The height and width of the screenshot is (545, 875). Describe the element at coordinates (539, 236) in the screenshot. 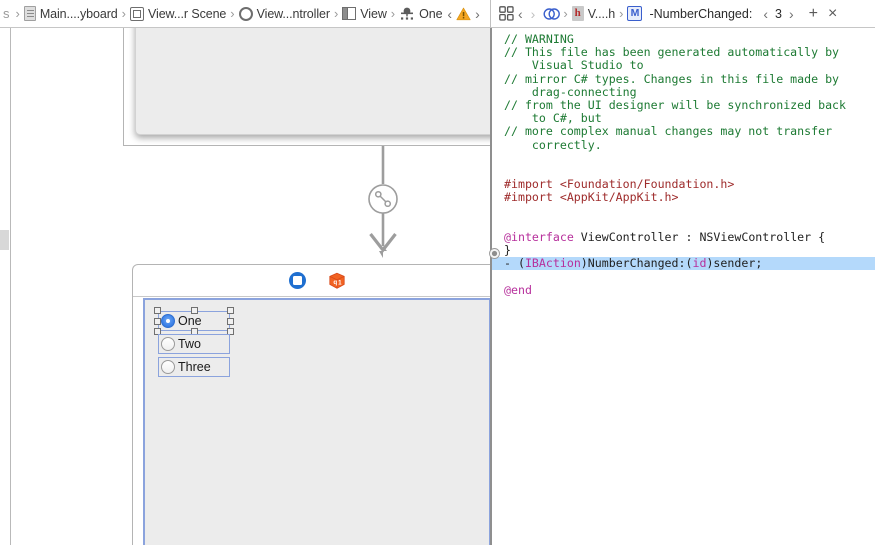

I see `code-token: @interface` at that location.